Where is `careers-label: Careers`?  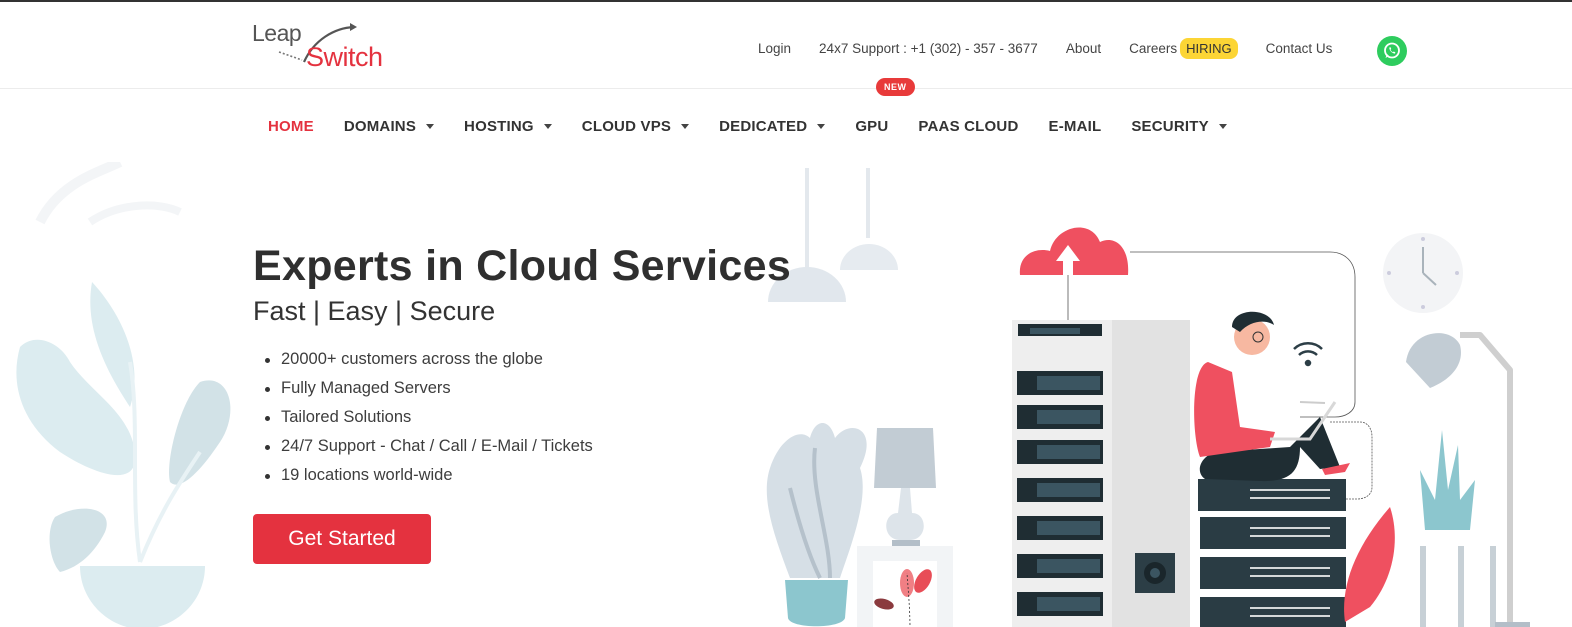
careers-label: Careers is located at coordinates (1153, 48).